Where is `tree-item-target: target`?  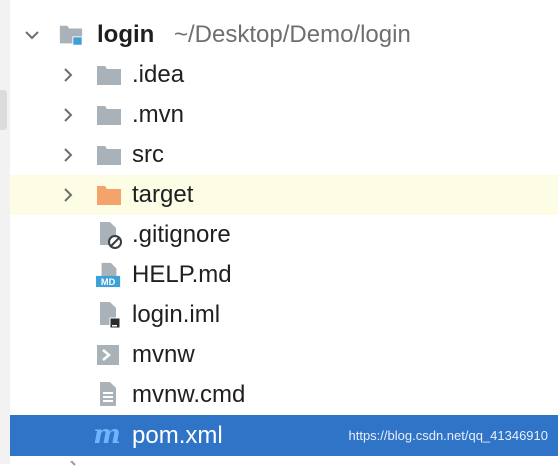 tree-item-target: target is located at coordinates (284, 195).